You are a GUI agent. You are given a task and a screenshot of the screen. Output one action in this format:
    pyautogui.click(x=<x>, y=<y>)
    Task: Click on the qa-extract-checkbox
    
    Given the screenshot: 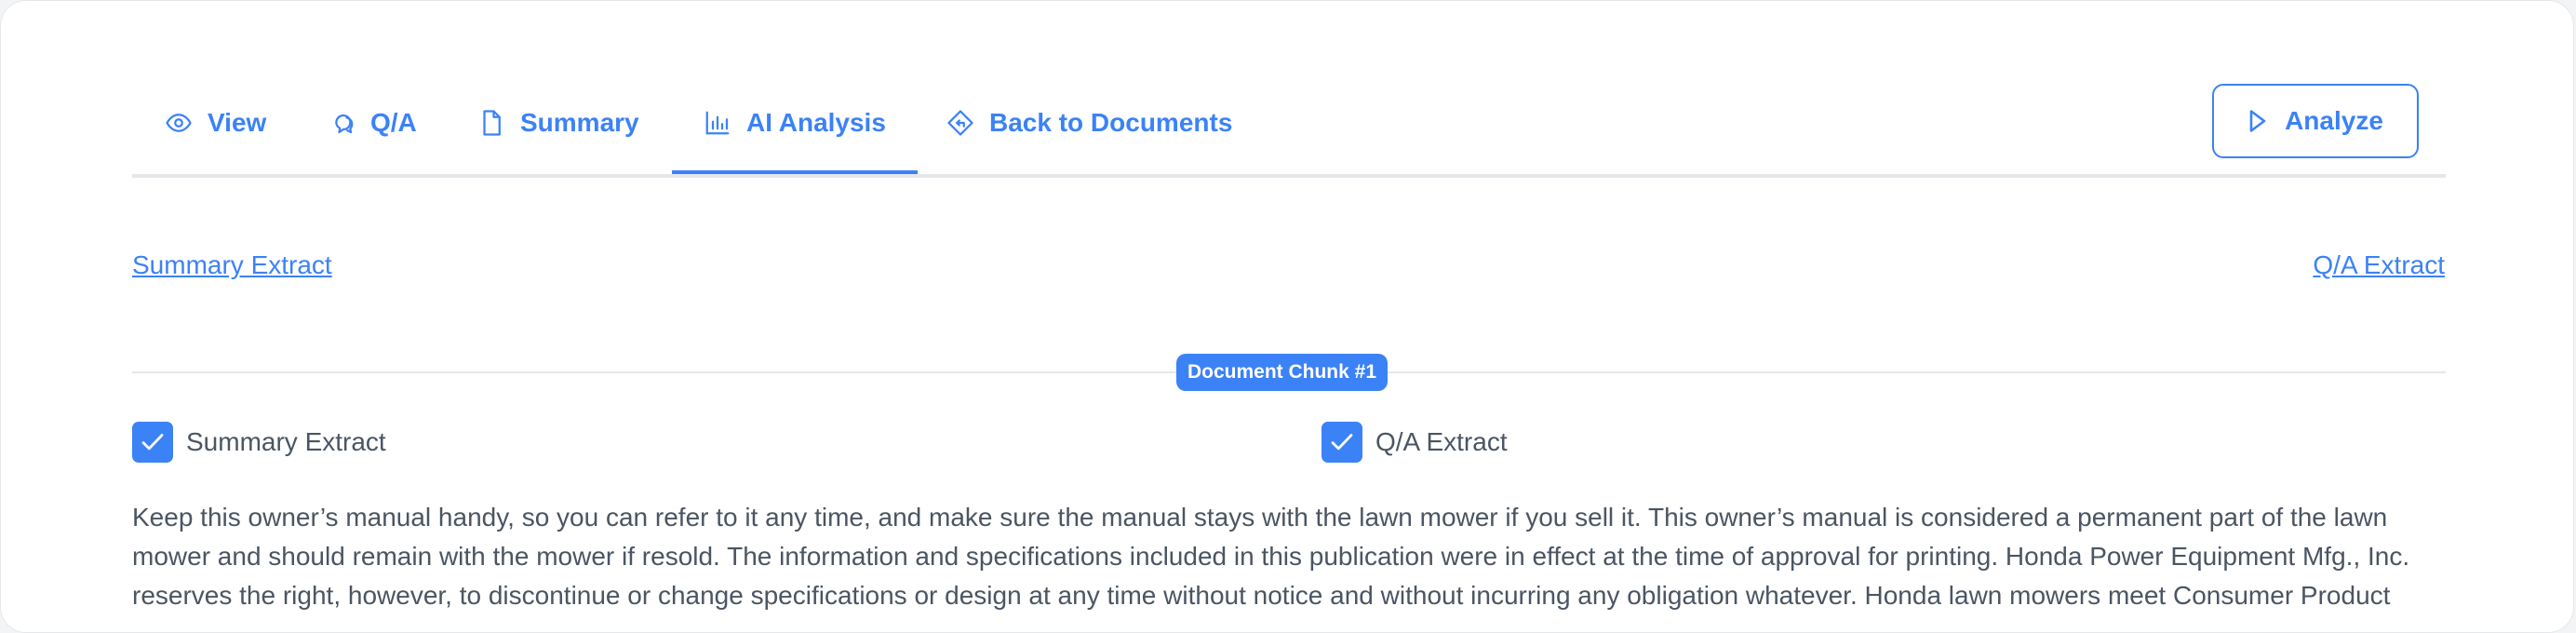 What is the action you would take?
    pyautogui.click(x=1342, y=443)
    